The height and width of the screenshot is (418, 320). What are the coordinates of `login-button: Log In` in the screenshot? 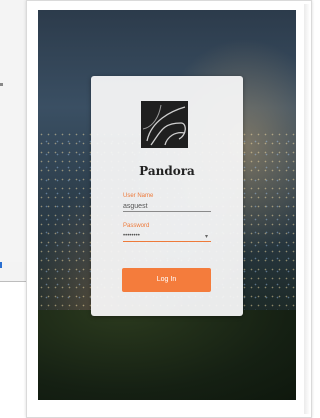 It's located at (166, 280).